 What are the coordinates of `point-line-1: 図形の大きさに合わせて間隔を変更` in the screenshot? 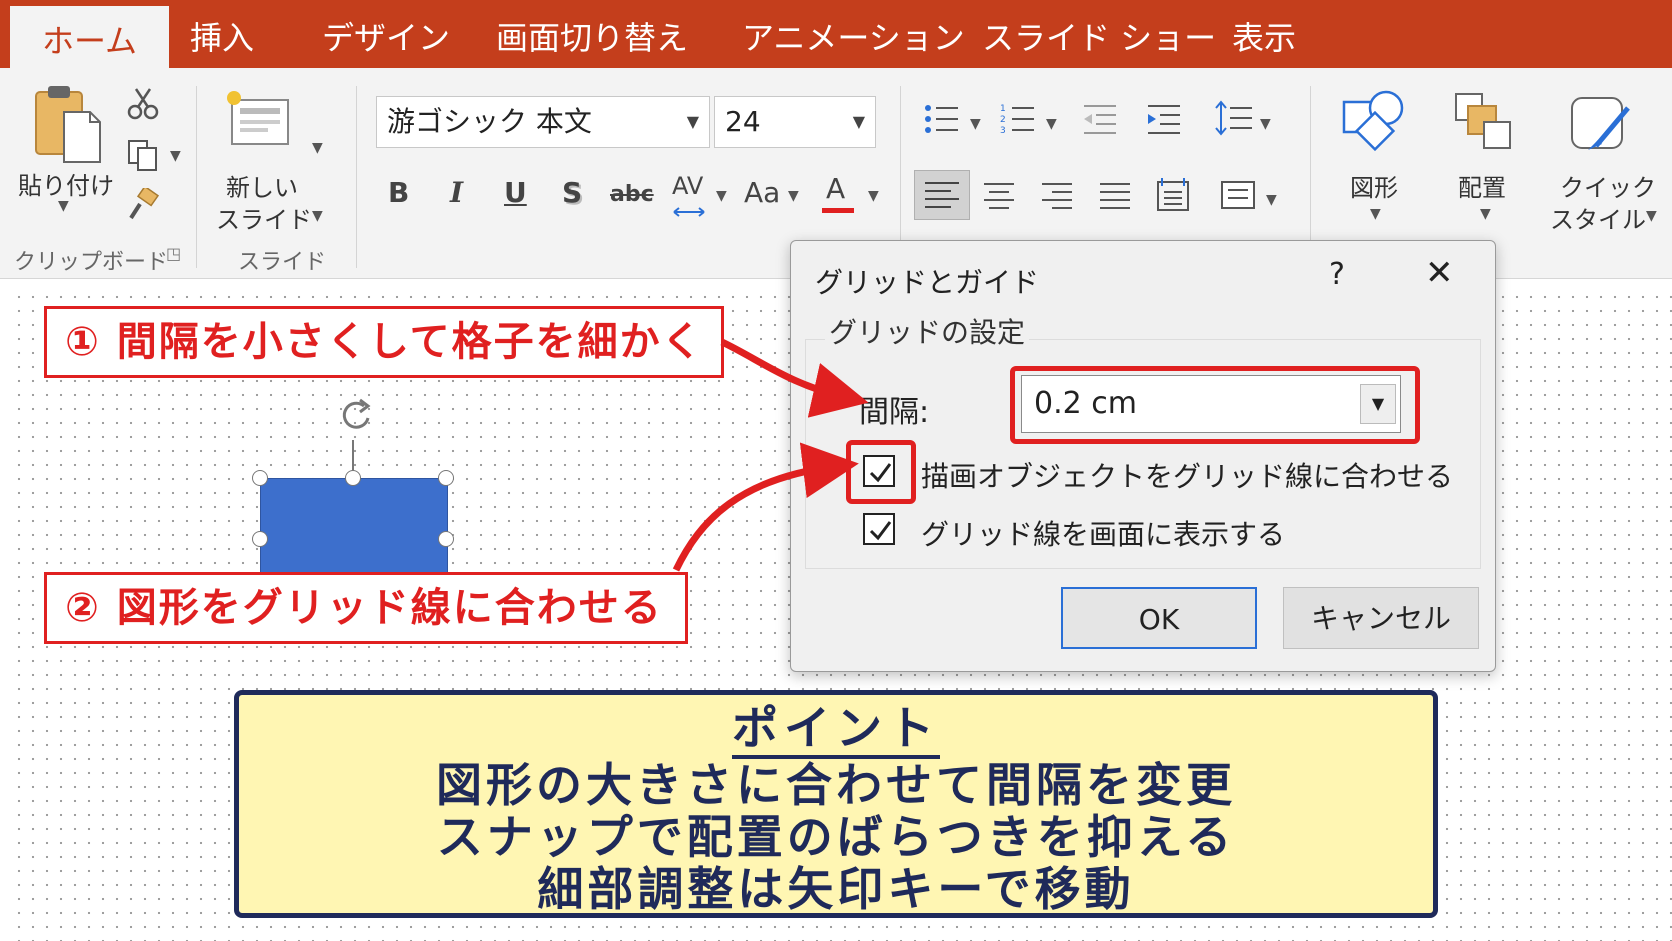 It's located at (836, 785).